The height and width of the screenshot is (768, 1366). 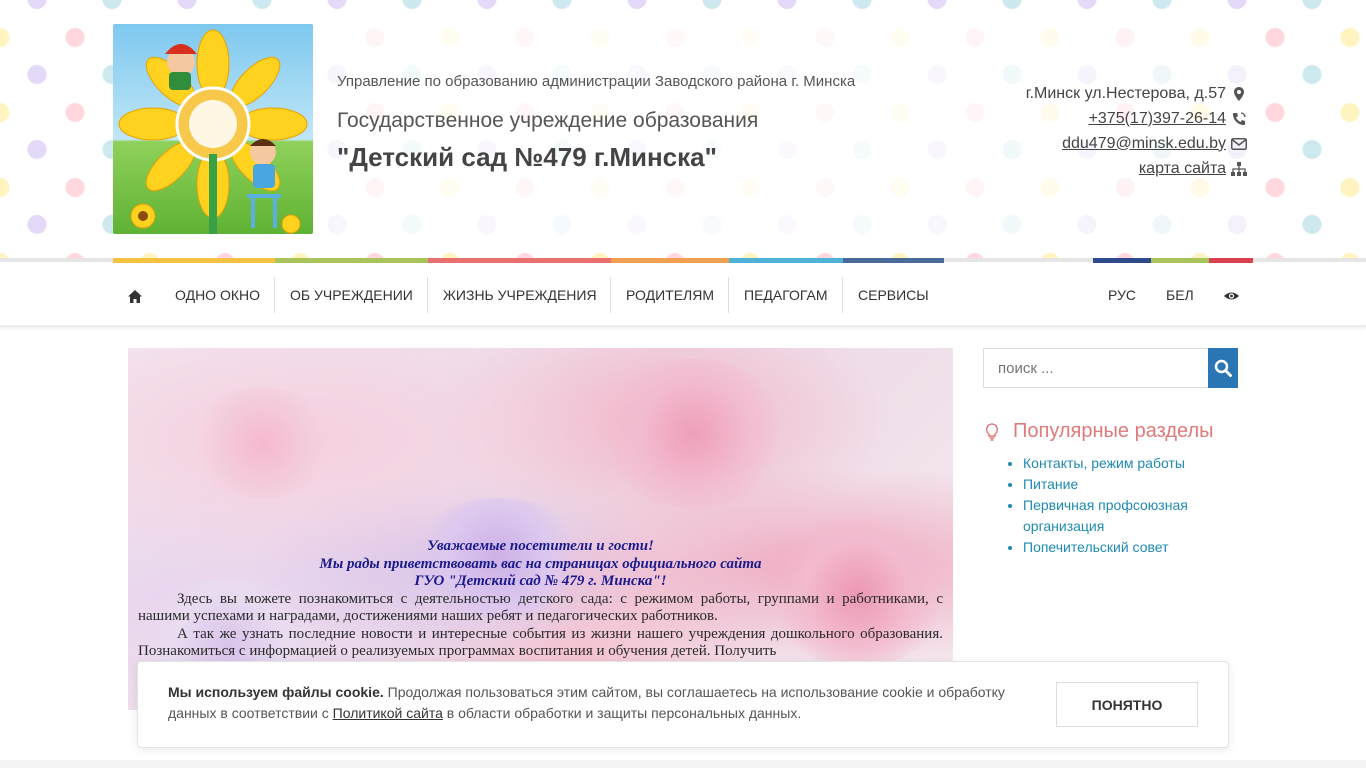 What do you see at coordinates (683, 764) in the screenshot?
I see `footer-strip` at bounding box center [683, 764].